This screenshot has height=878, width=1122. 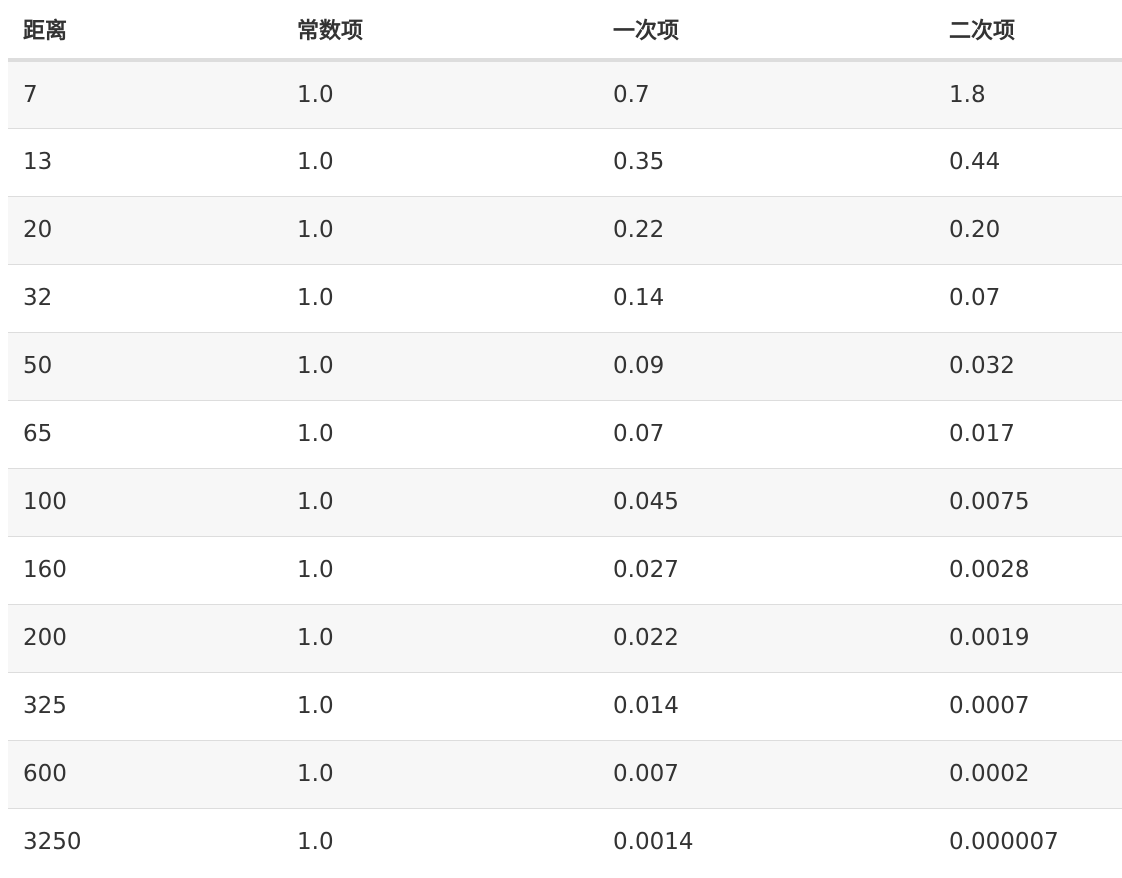 I want to click on cell-quadratic: 0.0075, so click(x=1028, y=502).